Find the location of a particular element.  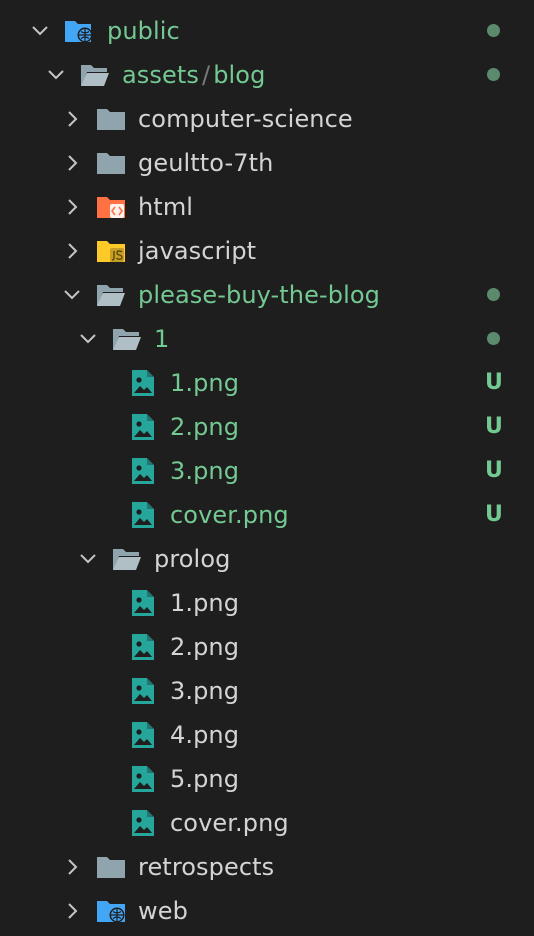

tree-item-retrospects: retrospects is located at coordinates (267, 867).